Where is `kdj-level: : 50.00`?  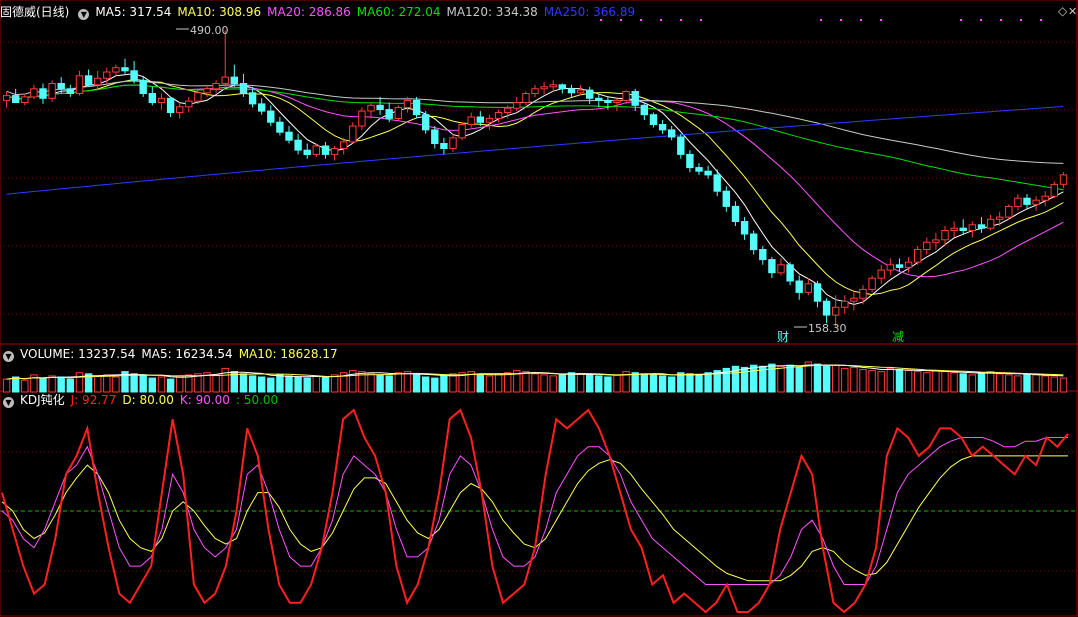 kdj-level: : 50.00 is located at coordinates (257, 400).